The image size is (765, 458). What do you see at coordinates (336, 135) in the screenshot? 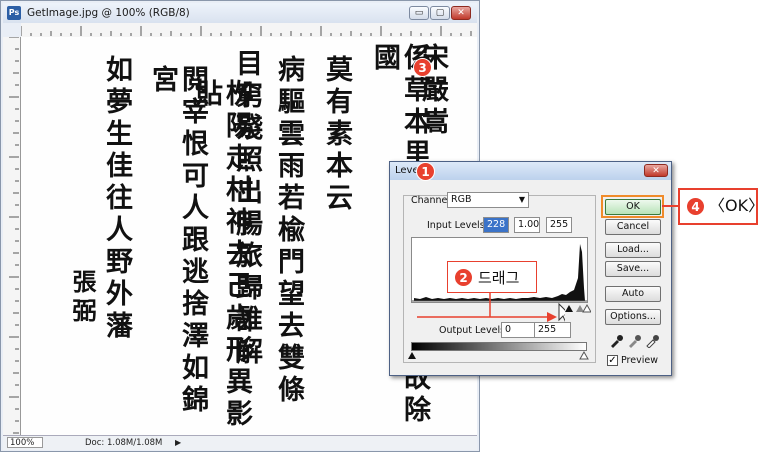
I see `calligraphy-column: 莫有素本云` at bounding box center [336, 135].